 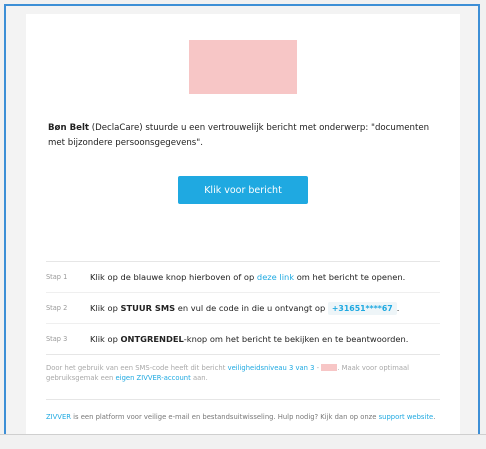 What do you see at coordinates (152, 339) in the screenshot?
I see `step-bold: ONTGRENDEL` at bounding box center [152, 339].